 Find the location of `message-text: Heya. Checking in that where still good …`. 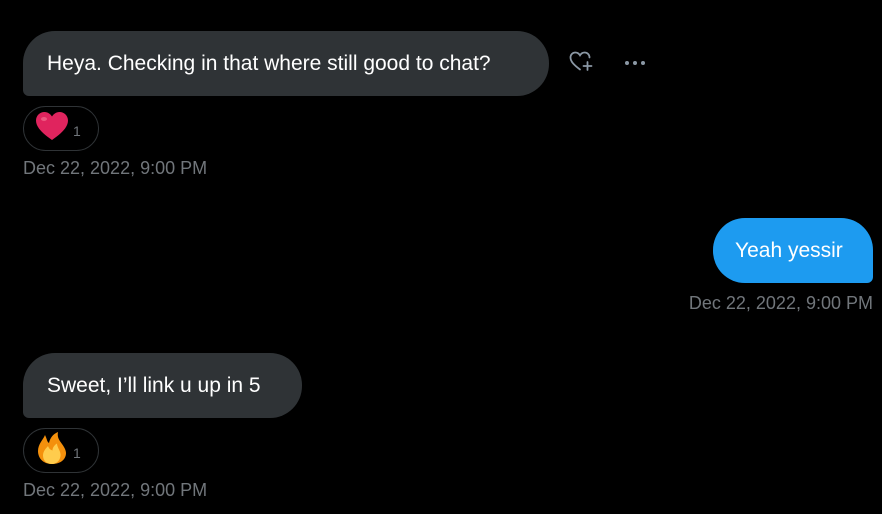

message-text: Heya. Checking in that where still good … is located at coordinates (269, 63).